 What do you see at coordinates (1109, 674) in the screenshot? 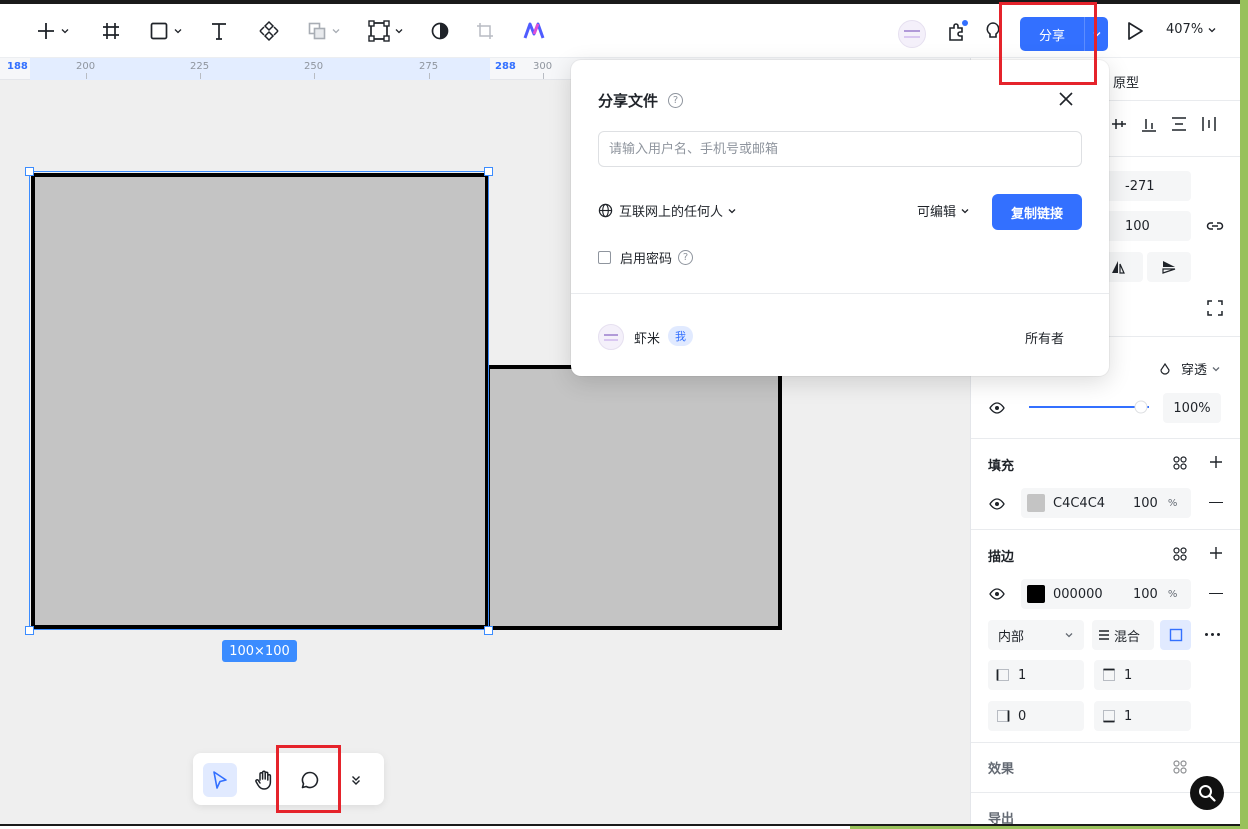
I see `border-top-icon` at bounding box center [1109, 674].